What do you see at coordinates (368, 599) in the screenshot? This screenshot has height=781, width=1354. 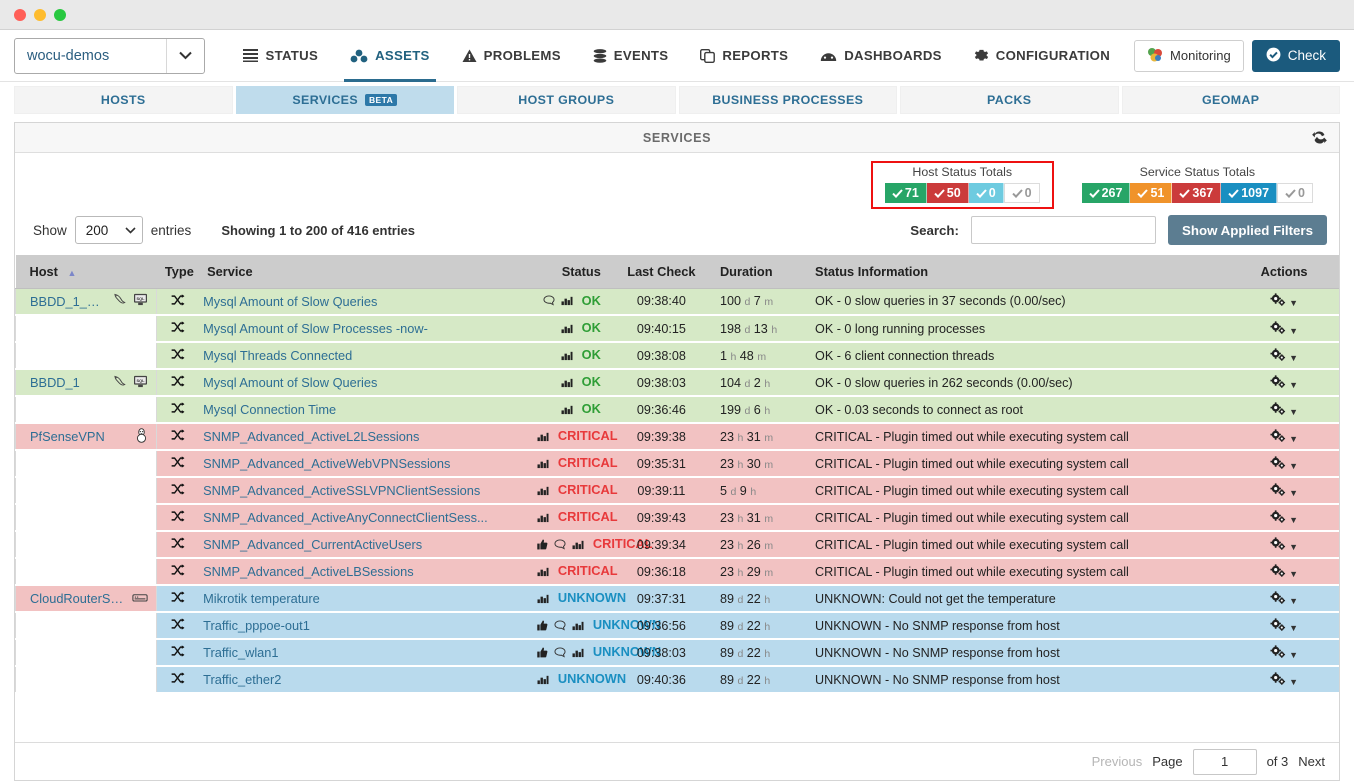 I see `service-cell: Mikrotik temperature` at bounding box center [368, 599].